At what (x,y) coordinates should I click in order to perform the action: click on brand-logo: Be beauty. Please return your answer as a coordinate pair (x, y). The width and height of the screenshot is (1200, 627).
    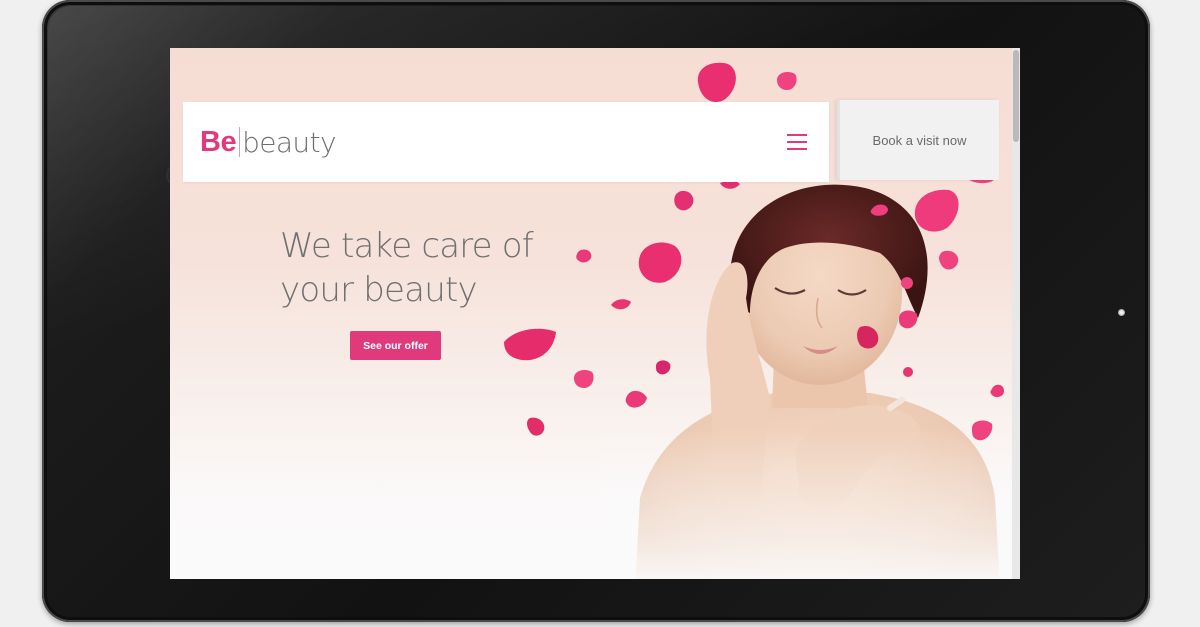
    Looking at the image, I should click on (268, 142).